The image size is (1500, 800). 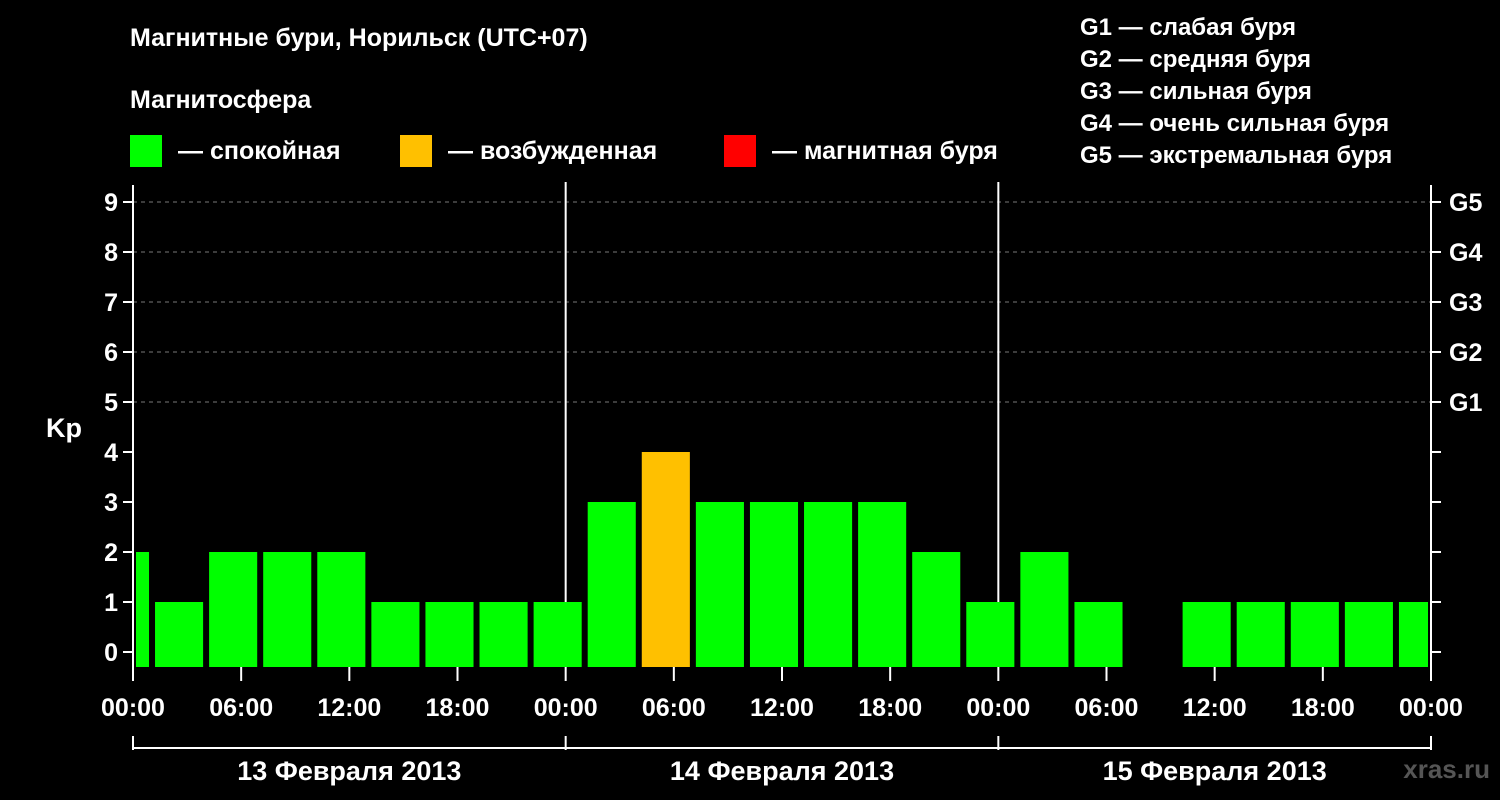 I want to click on g-level-tick-label: G4, so click(x=1465, y=253).